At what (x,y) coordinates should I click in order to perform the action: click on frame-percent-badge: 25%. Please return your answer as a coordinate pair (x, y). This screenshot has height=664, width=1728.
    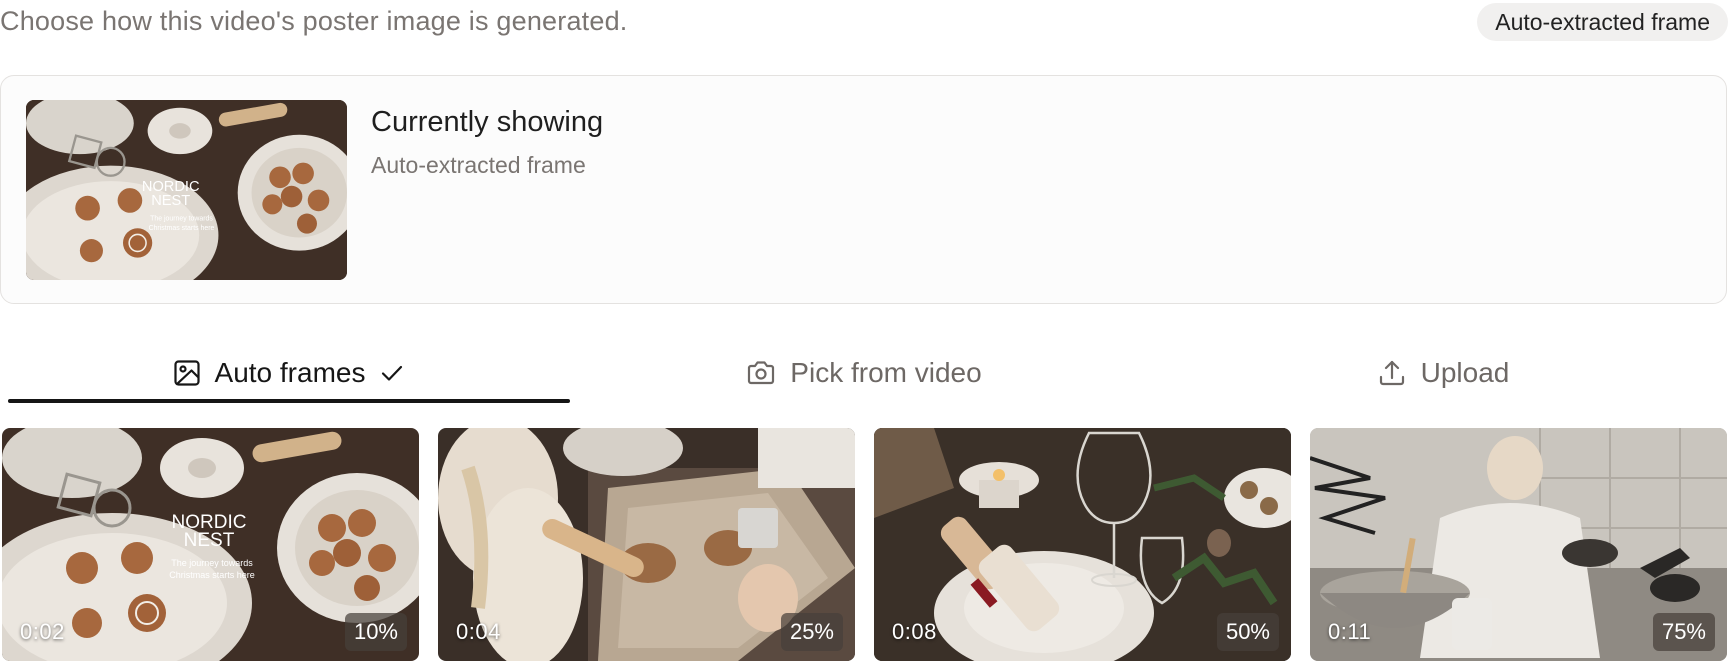
    Looking at the image, I should click on (811, 632).